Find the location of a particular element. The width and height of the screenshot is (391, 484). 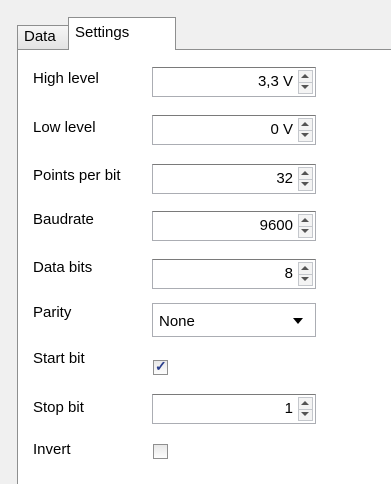

data-bits-label: Data bits is located at coordinates (63, 267).